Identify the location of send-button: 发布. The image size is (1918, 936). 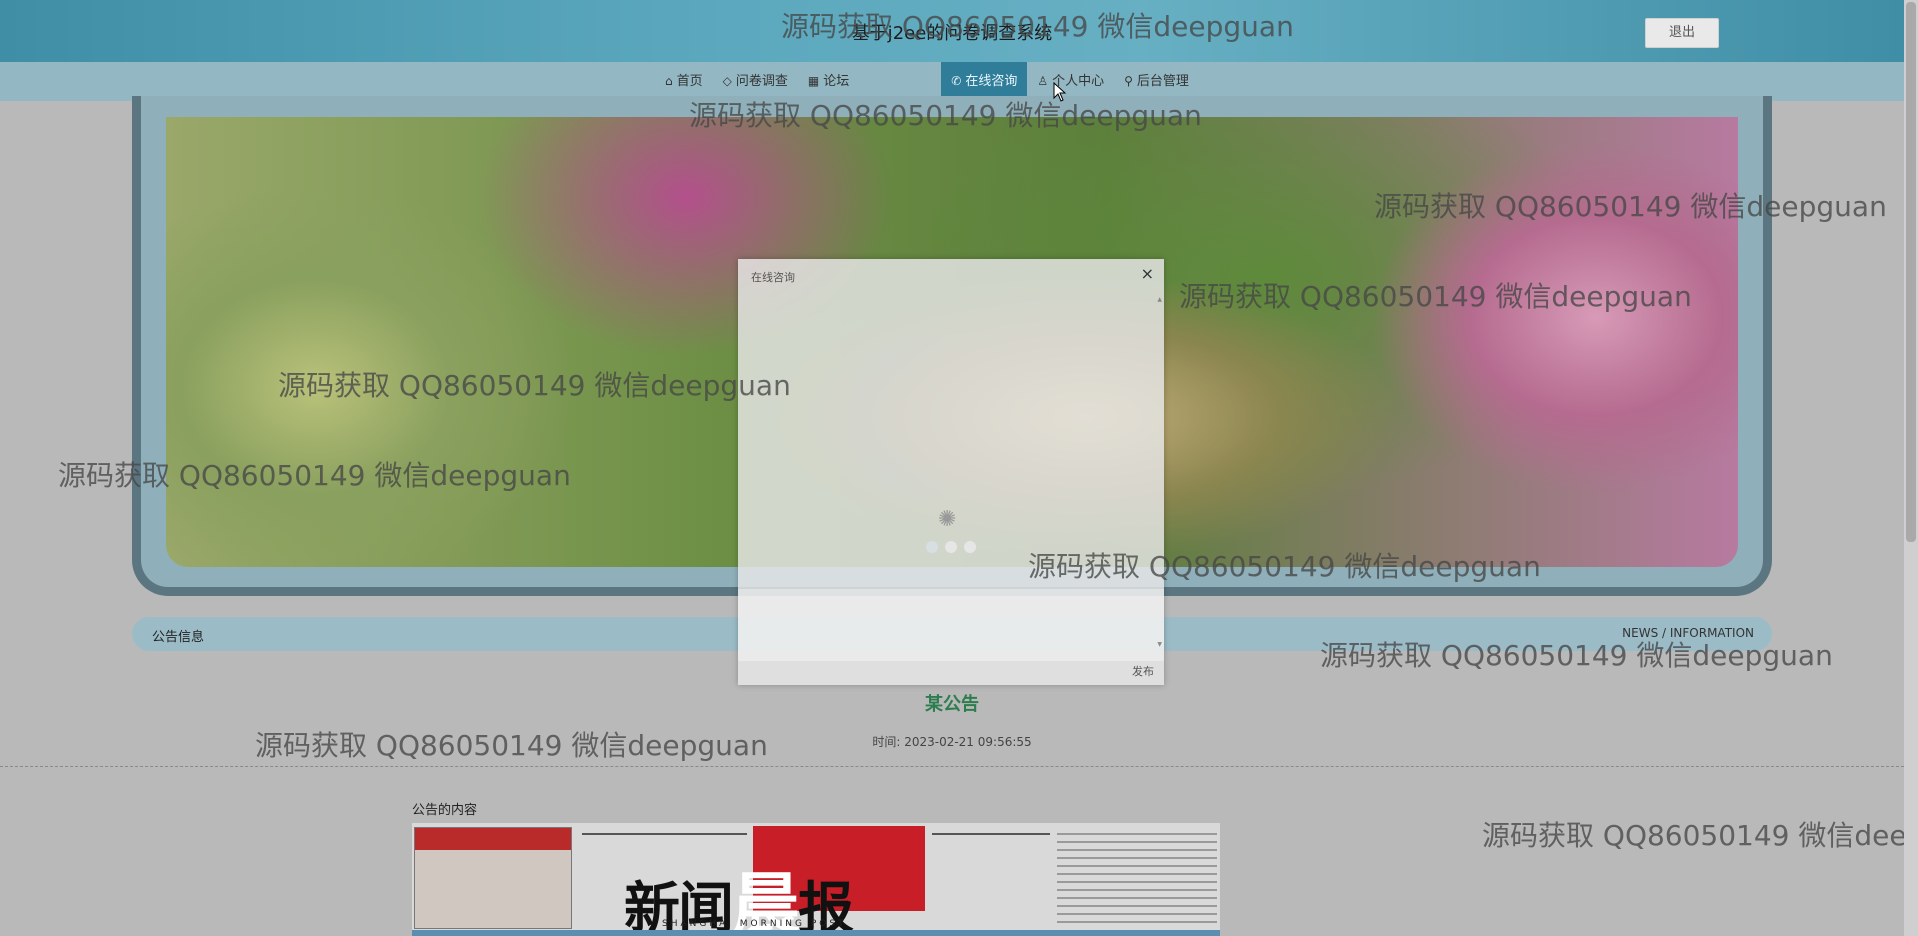
(1143, 671).